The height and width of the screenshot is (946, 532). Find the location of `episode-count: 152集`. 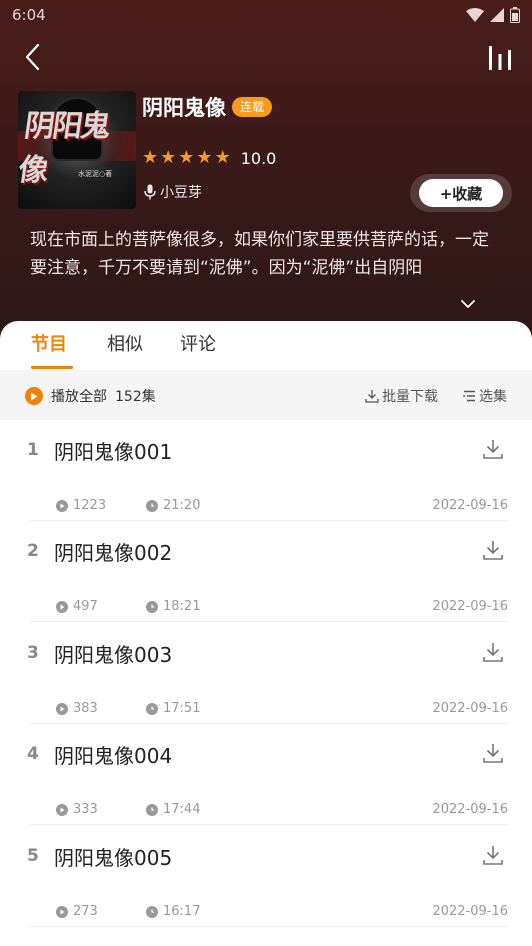

episode-count: 152集 is located at coordinates (135, 397).